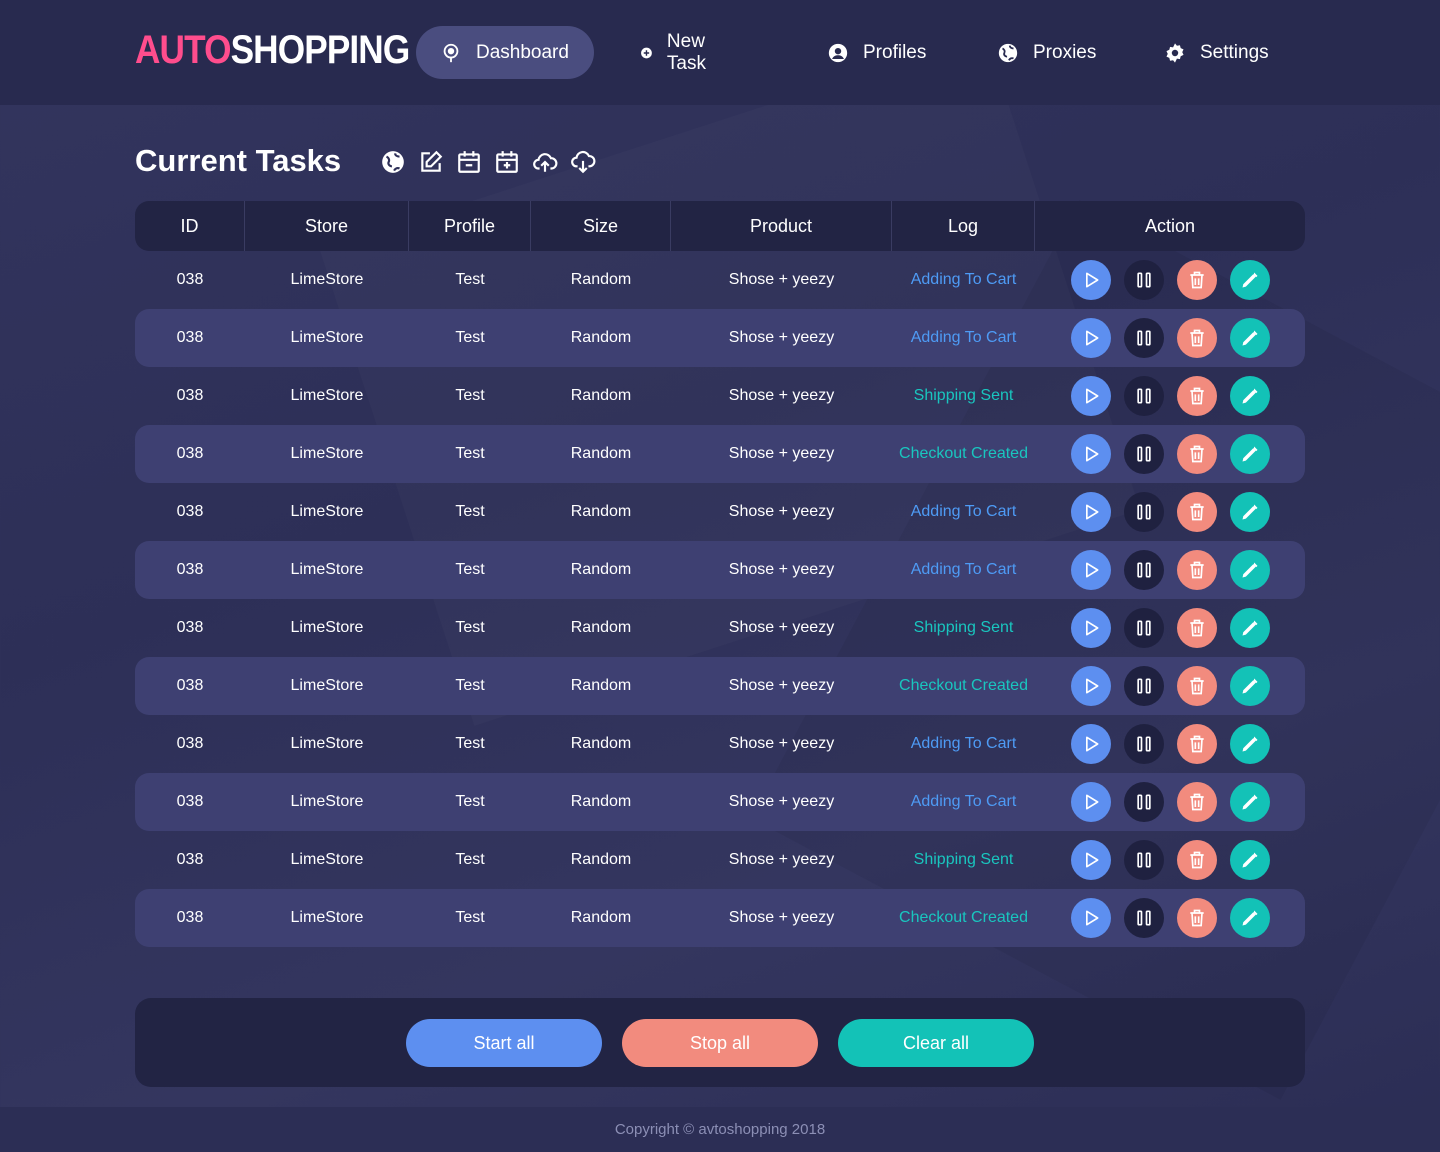 This screenshot has width=1440, height=1152. I want to click on cell-size: Random, so click(601, 279).